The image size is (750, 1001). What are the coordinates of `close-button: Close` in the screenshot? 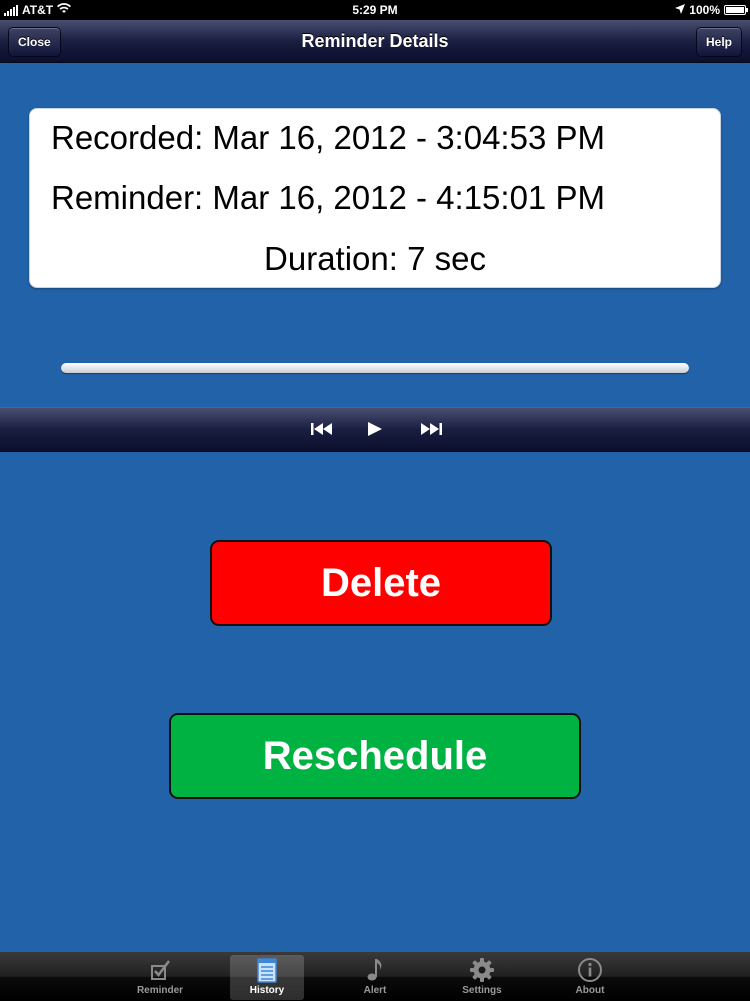 It's located at (34, 42).